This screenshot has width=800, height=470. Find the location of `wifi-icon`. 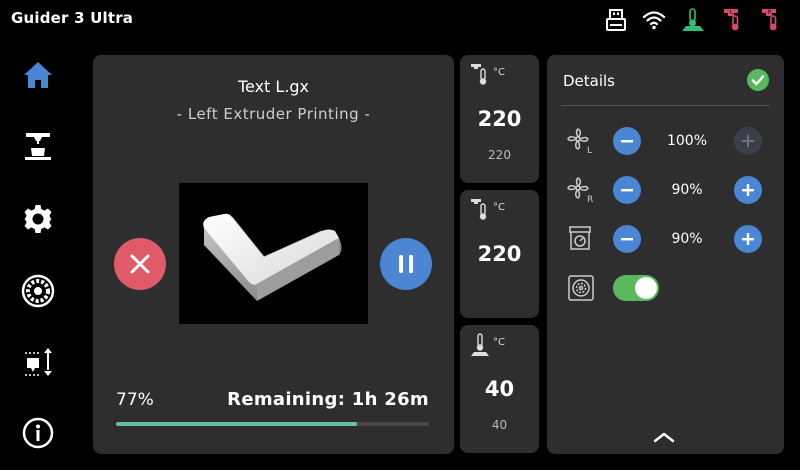

wifi-icon is located at coordinates (654, 20).